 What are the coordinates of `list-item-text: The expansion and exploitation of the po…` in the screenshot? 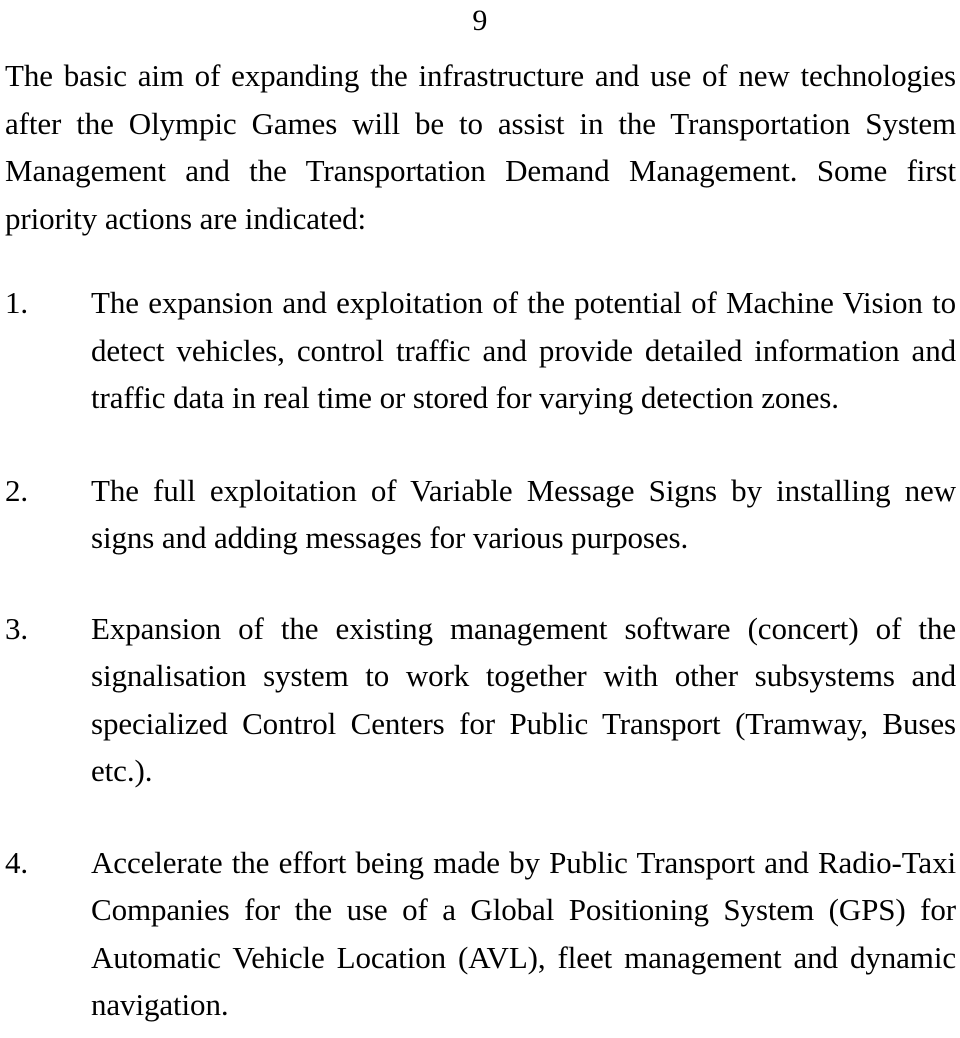 It's located at (523, 350).